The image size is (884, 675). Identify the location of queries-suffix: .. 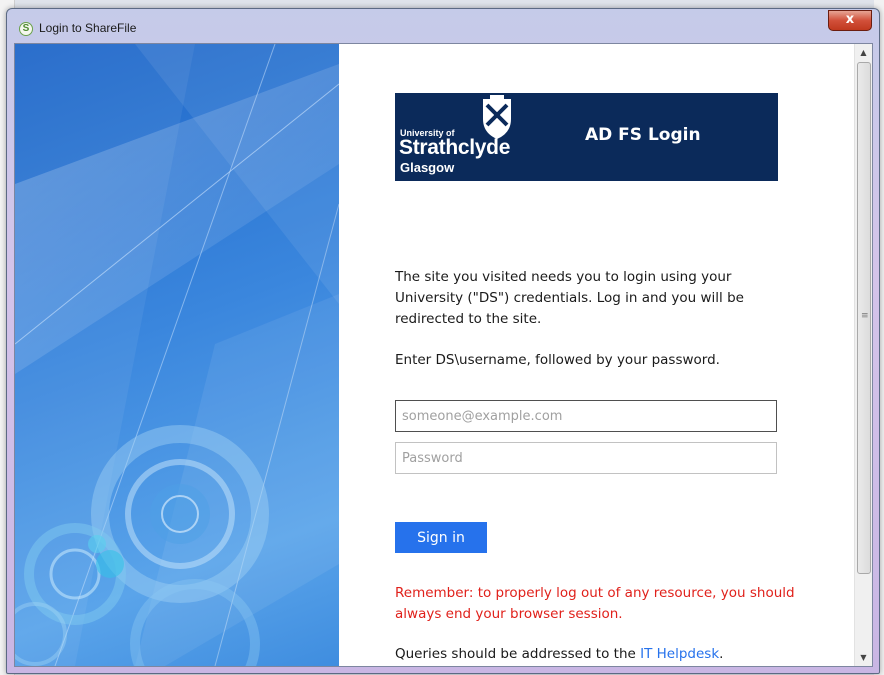
(721, 654).